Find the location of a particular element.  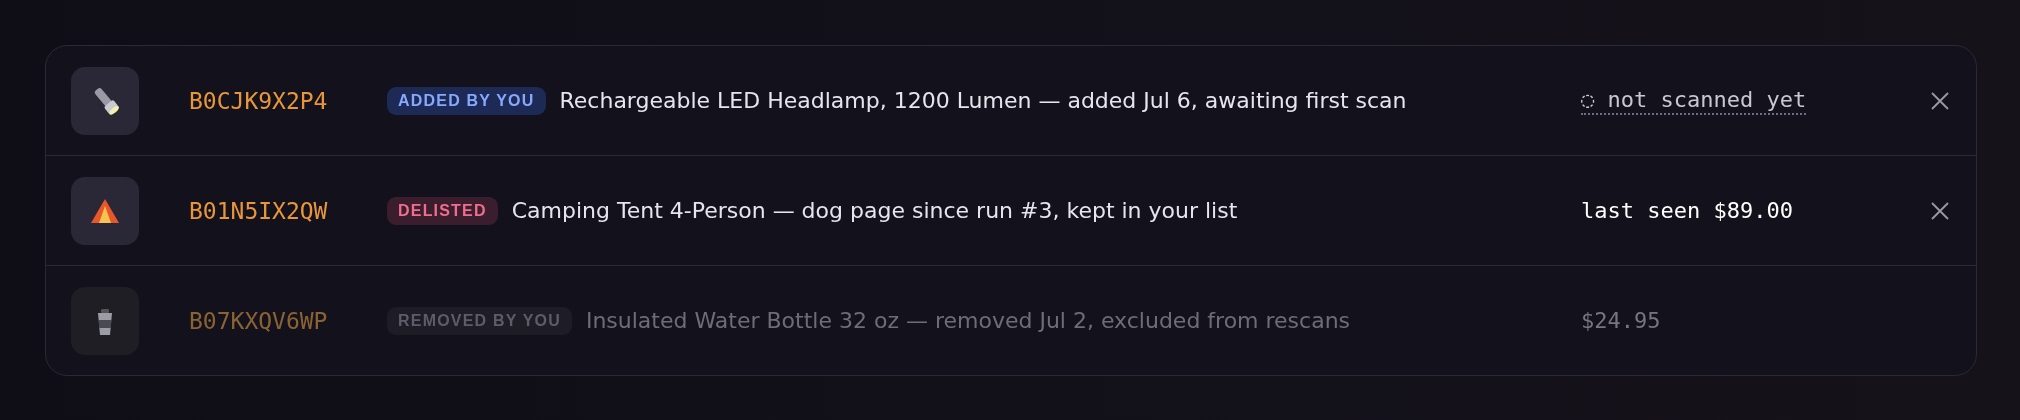

product-description: Rechargeable LED Headlamp, 1200 Lumen — added Jul 6, awaiting first scan is located at coordinates (983, 100).